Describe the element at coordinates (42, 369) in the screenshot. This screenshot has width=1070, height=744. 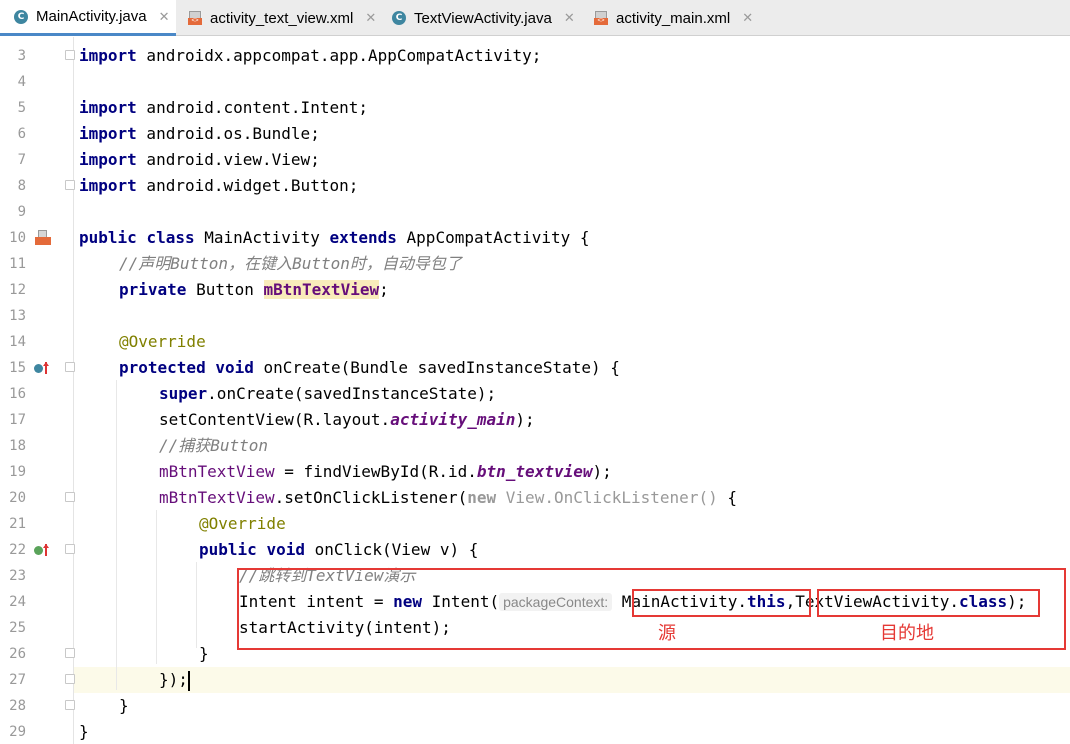
I see `override-method-icon` at that location.